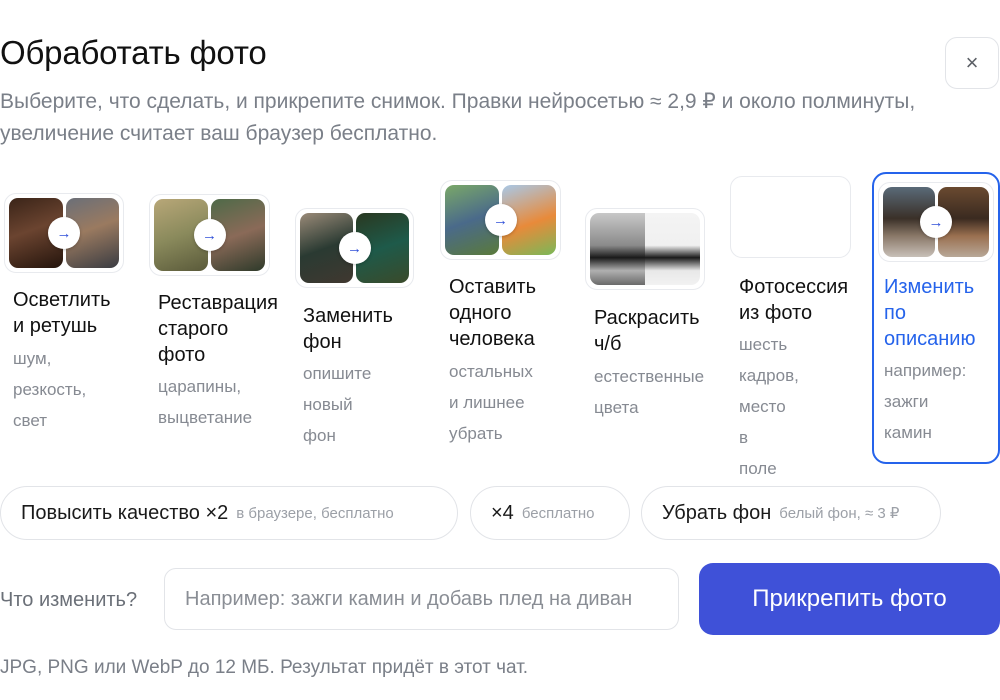  Describe the element at coordinates (769, 406) in the screenshot. I see `card-description: шесть кадров, место в поле` at that location.